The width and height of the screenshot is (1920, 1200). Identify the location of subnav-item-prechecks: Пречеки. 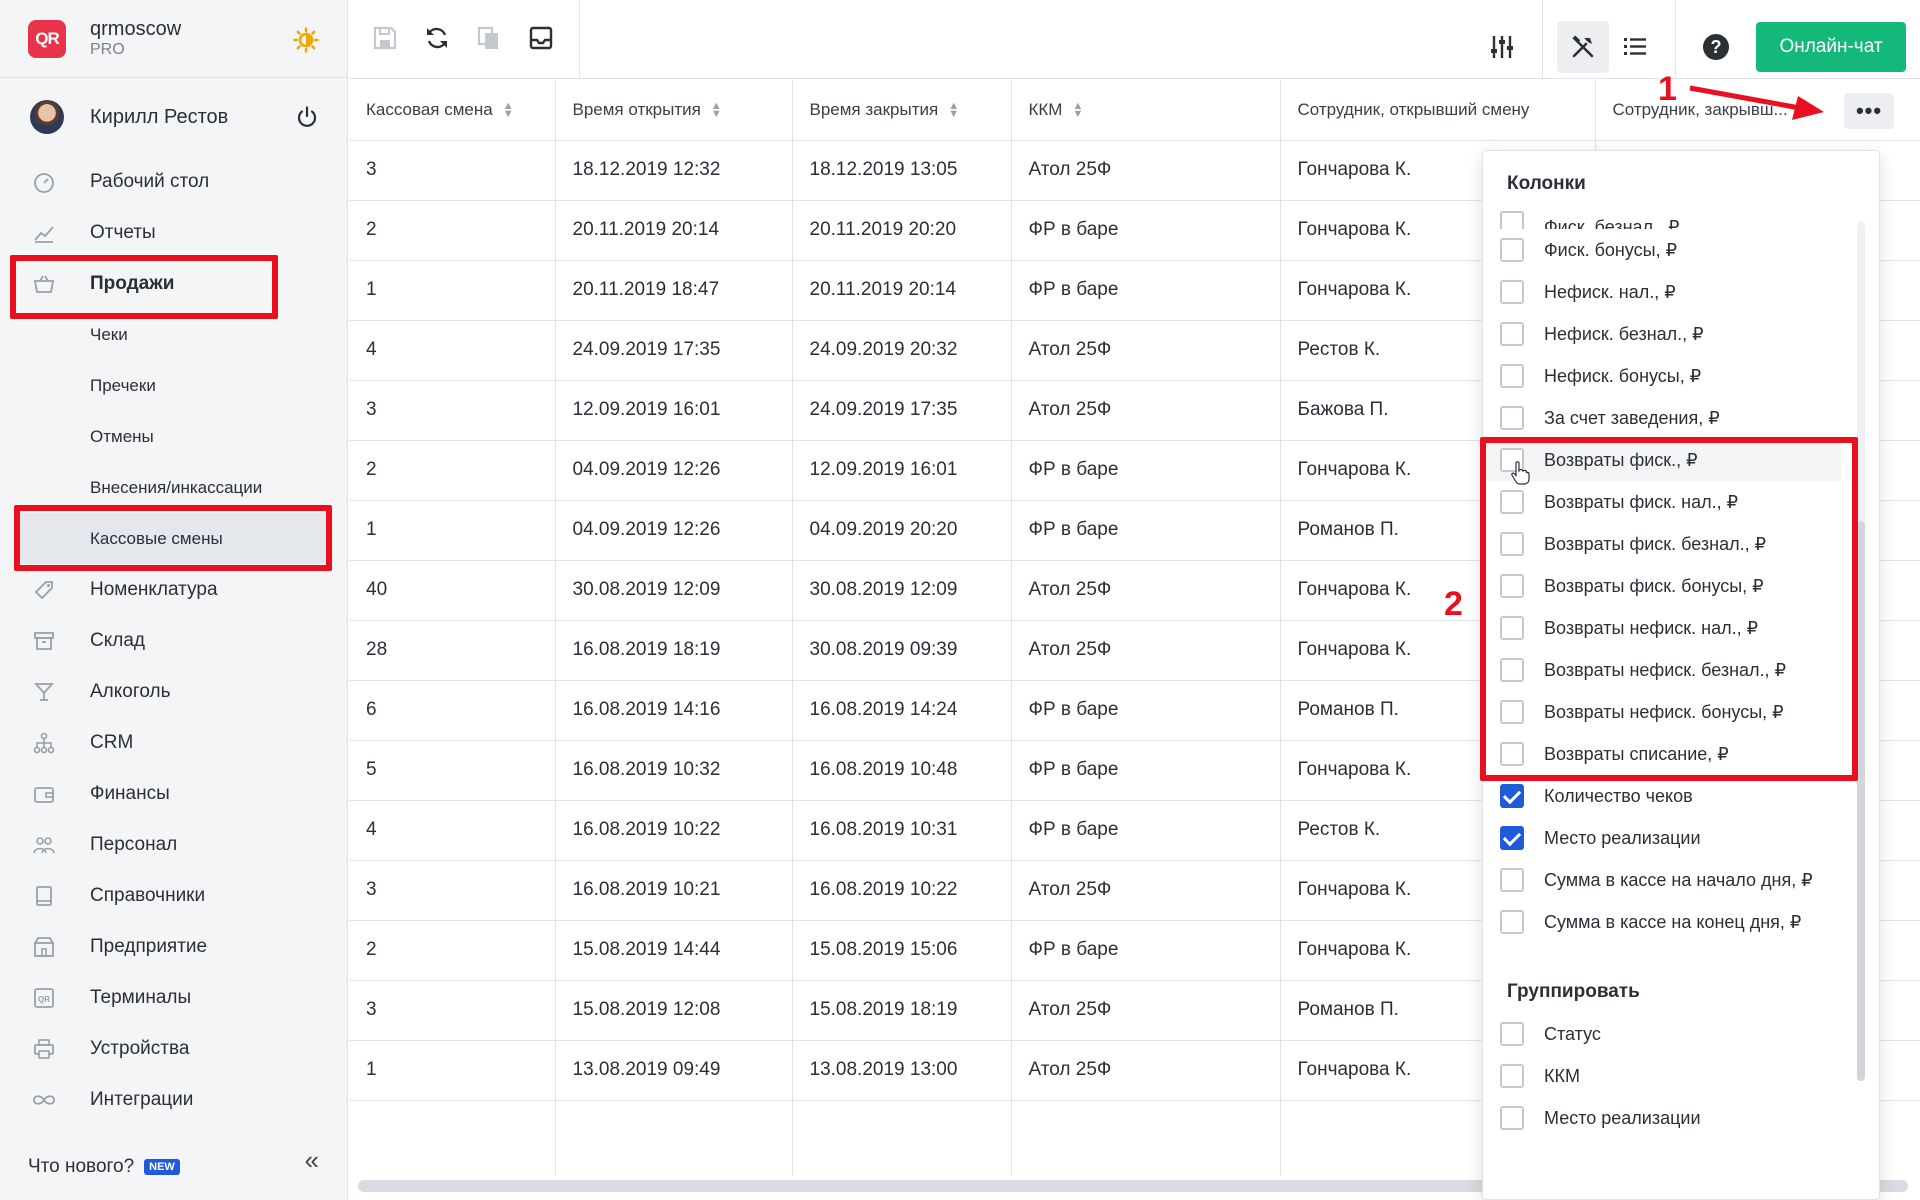
(173, 385).